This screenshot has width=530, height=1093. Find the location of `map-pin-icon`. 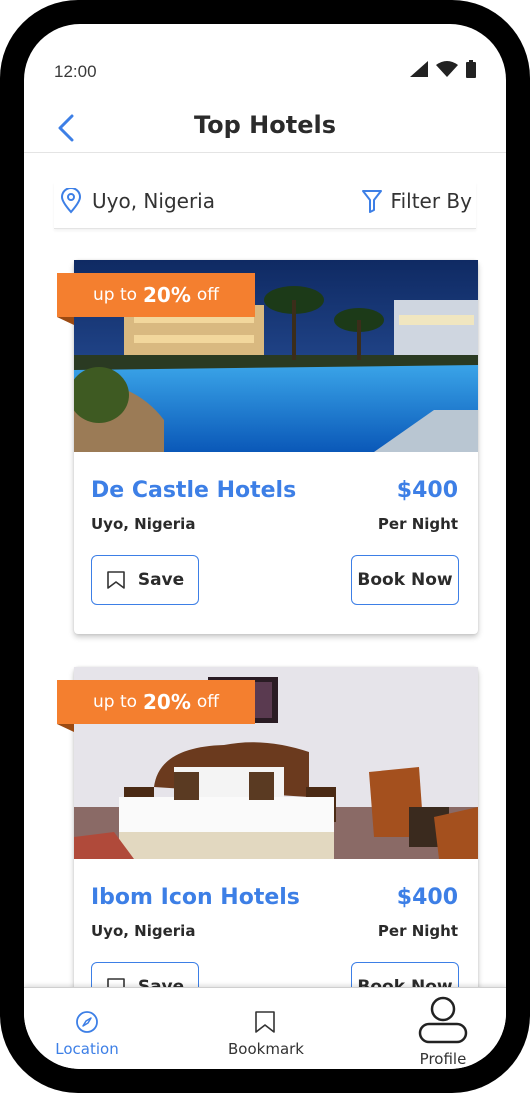

map-pin-icon is located at coordinates (71, 201).